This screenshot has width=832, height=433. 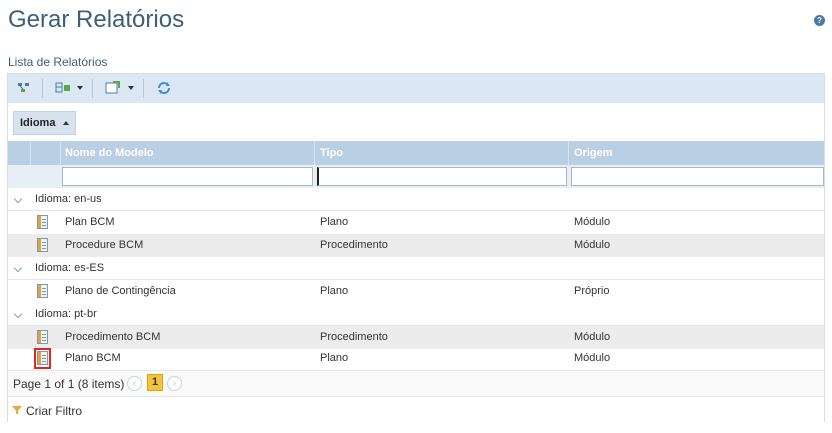 I want to click on refresh-icon, so click(x=164, y=88).